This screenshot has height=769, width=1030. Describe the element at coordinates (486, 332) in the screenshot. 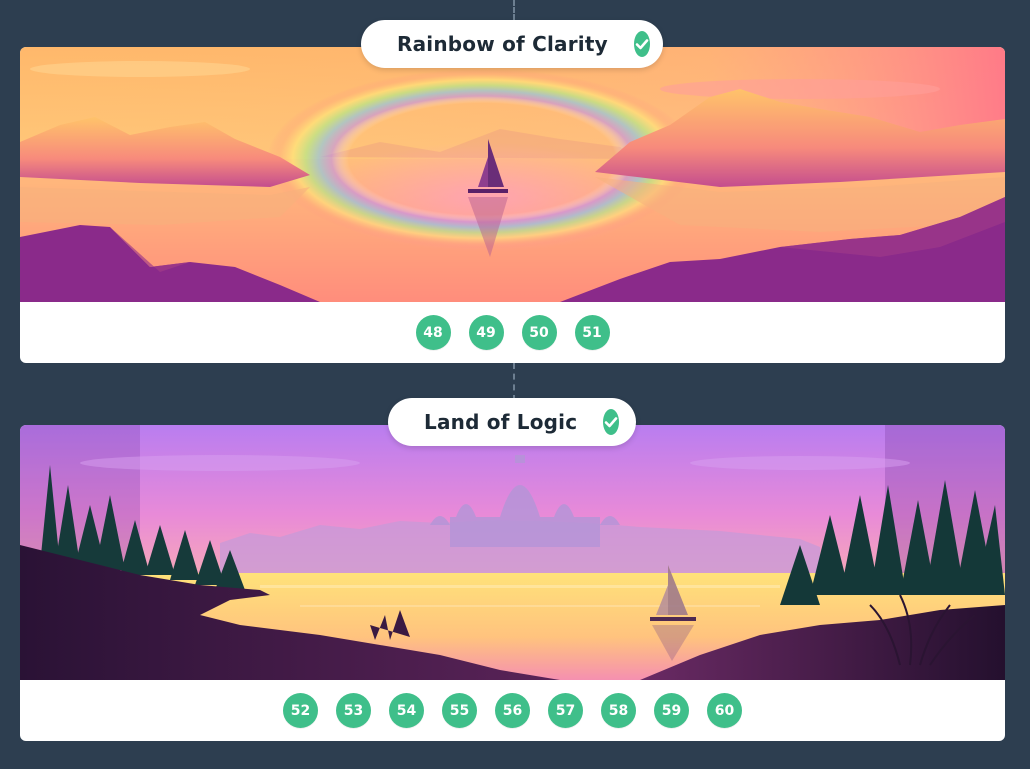

I see `level-badge: 49` at that location.